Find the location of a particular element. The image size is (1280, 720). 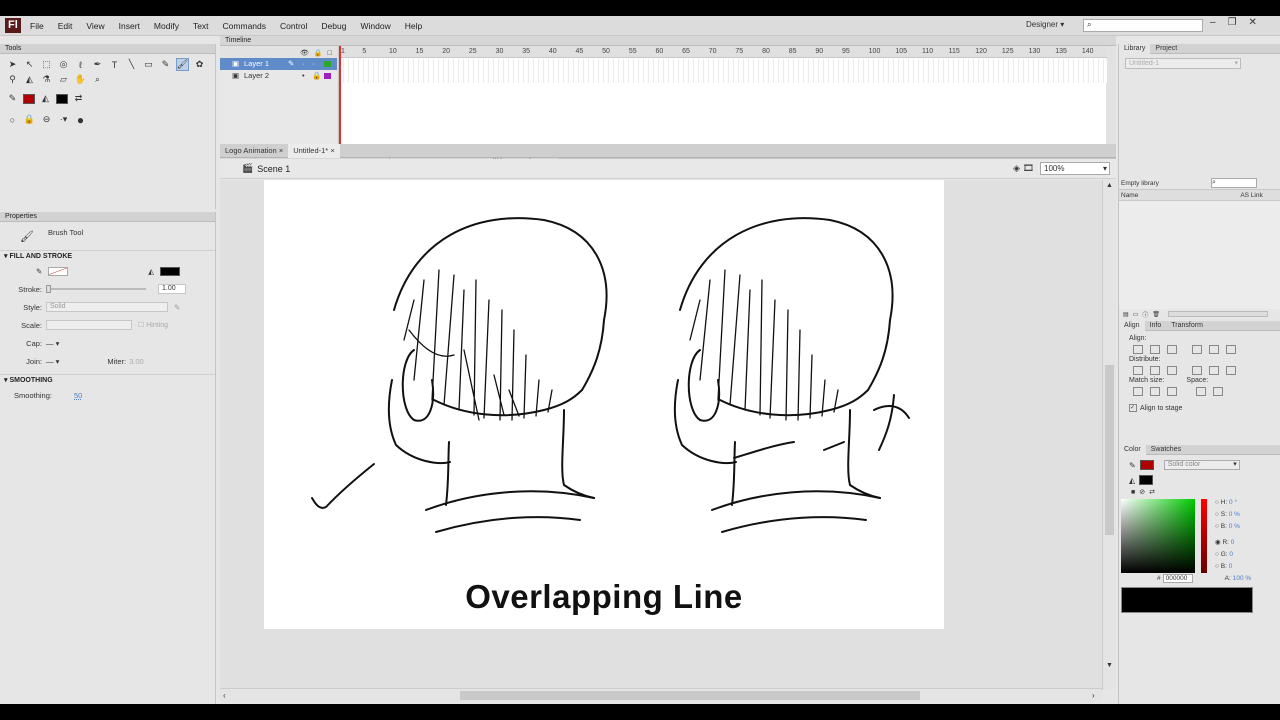

menu-help: Help is located at coordinates (413, 26).